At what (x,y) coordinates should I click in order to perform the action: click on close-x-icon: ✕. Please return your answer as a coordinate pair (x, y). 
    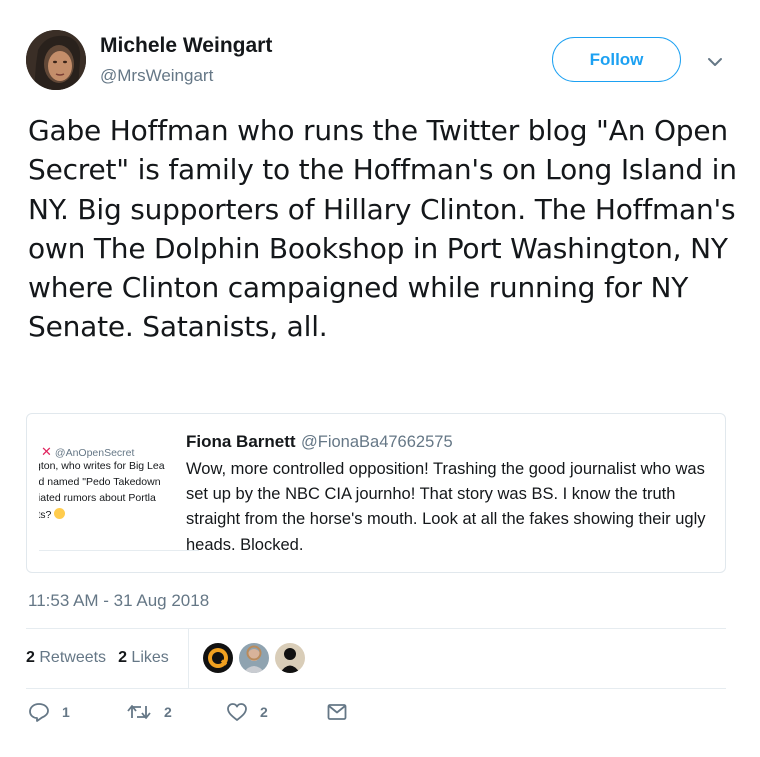
    Looking at the image, I should click on (46, 451).